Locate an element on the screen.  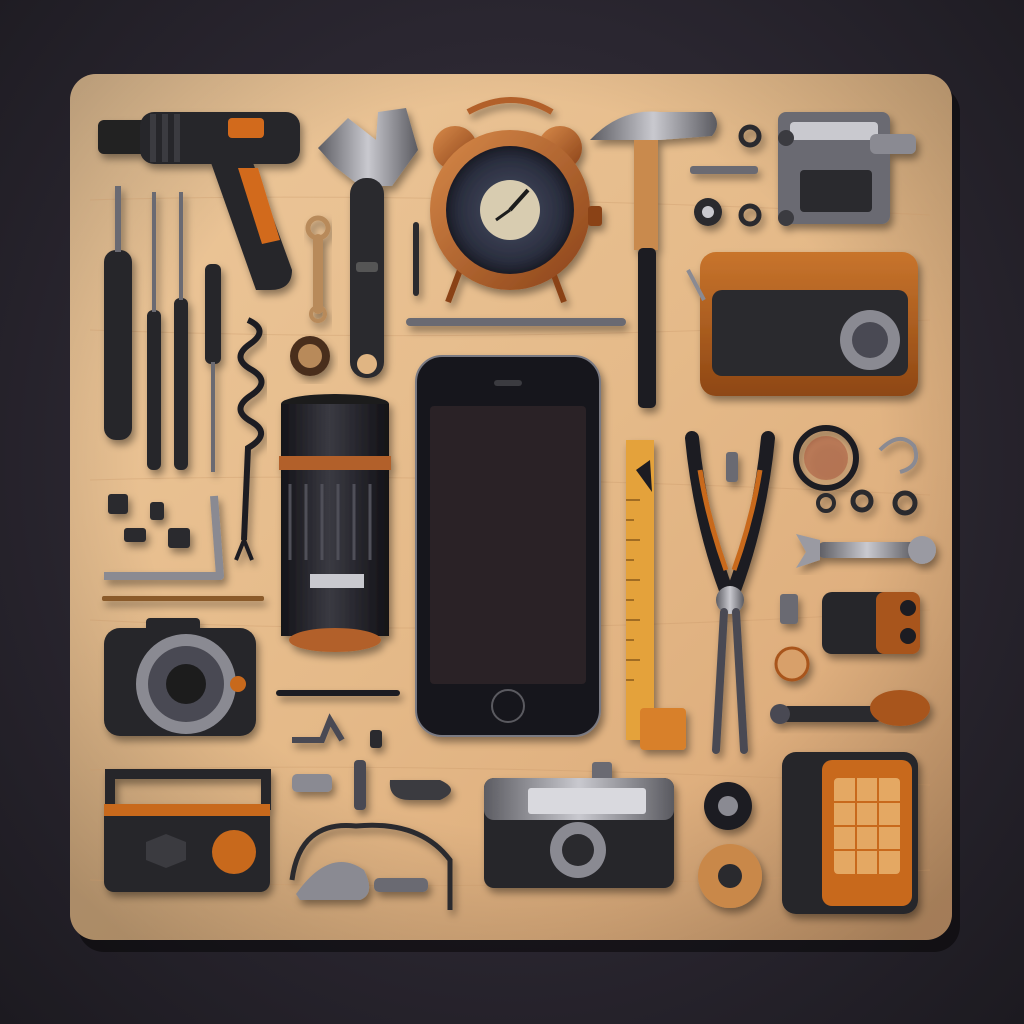
compact-camera is located at coordinates (180, 677).